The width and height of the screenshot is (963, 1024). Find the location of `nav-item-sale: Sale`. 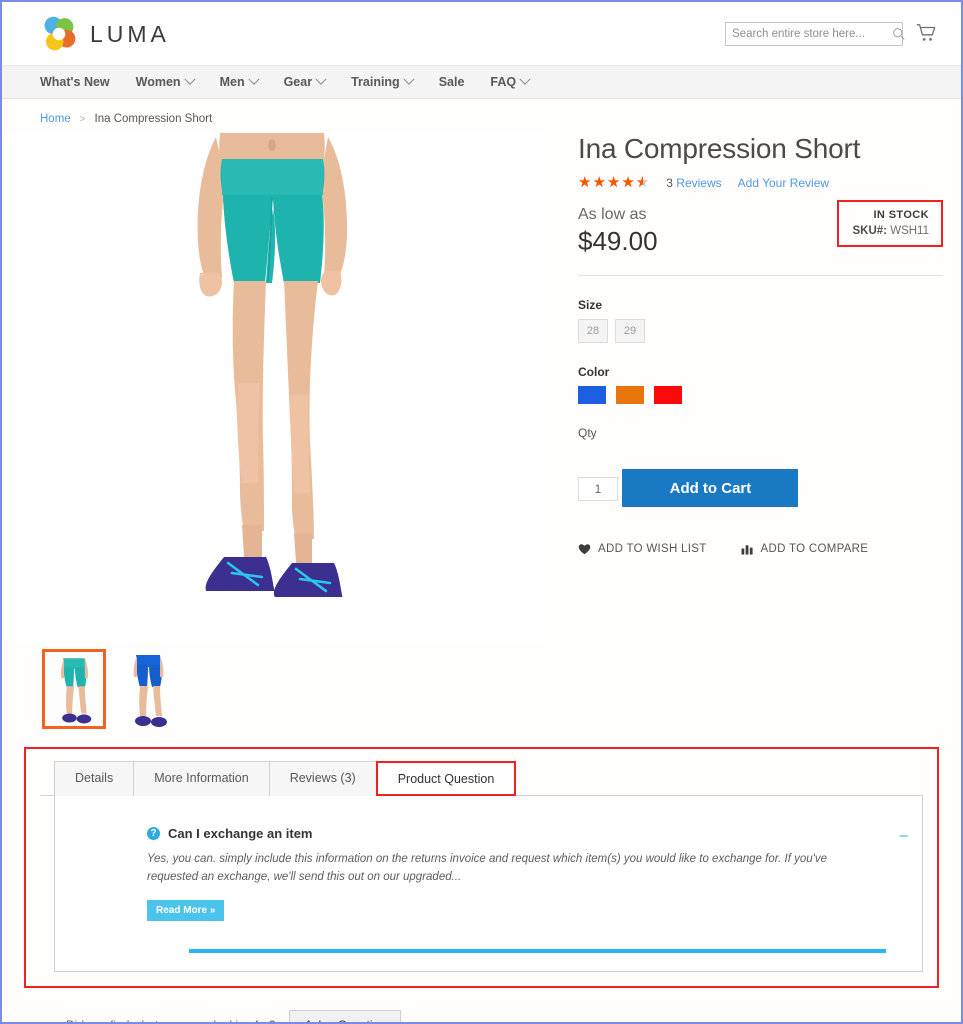

nav-item-sale: Sale is located at coordinates (452, 82).